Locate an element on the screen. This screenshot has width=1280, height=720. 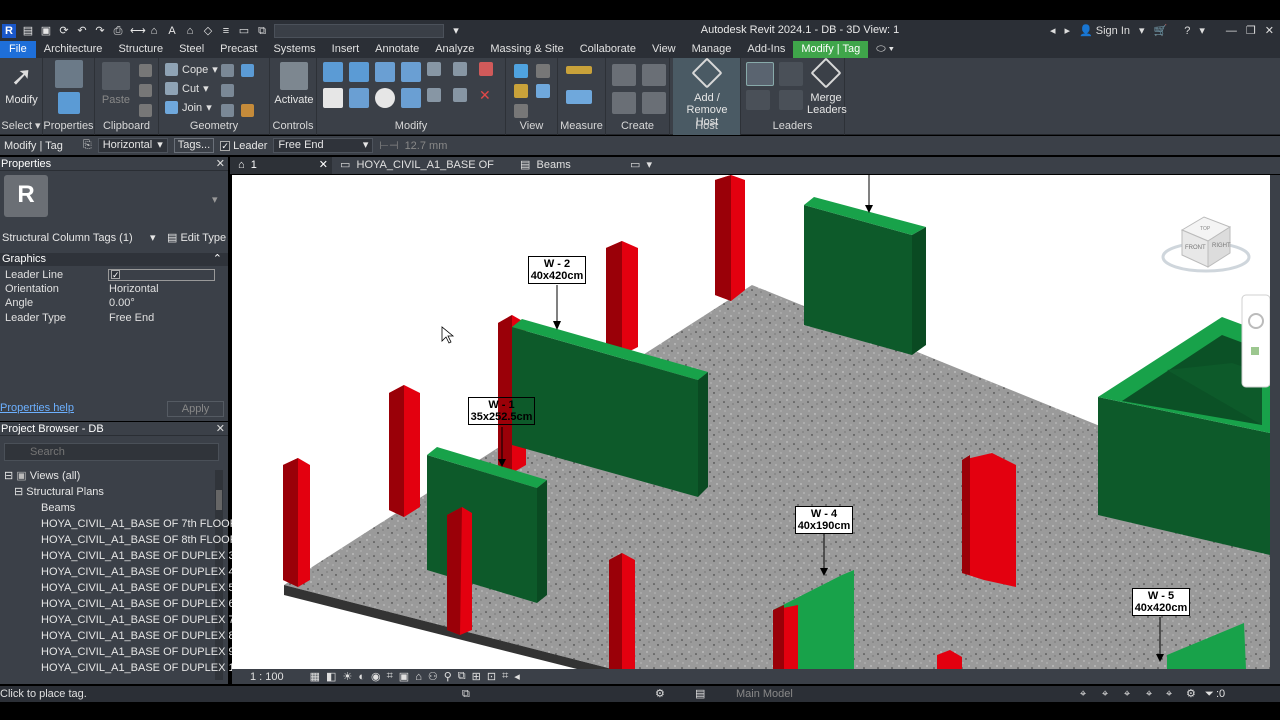
create-parts-icon is located at coordinates (654, 75).